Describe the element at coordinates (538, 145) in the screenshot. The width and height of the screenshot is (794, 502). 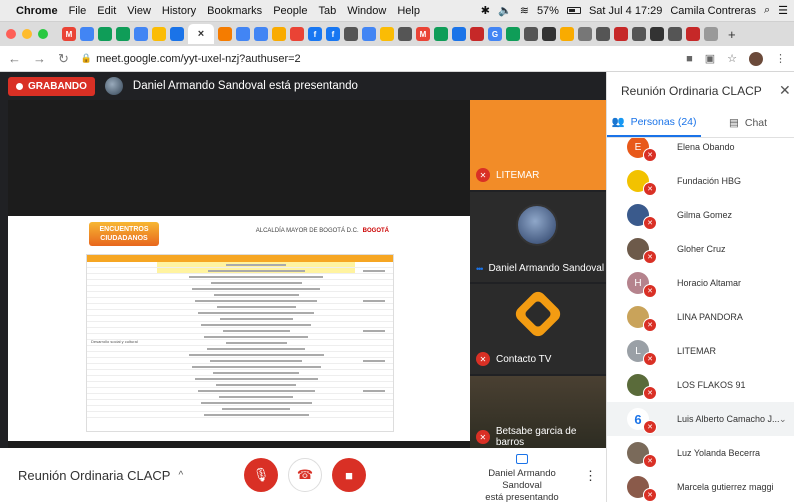
I see `tile-litemar: ✕ LITEMAR` at that location.